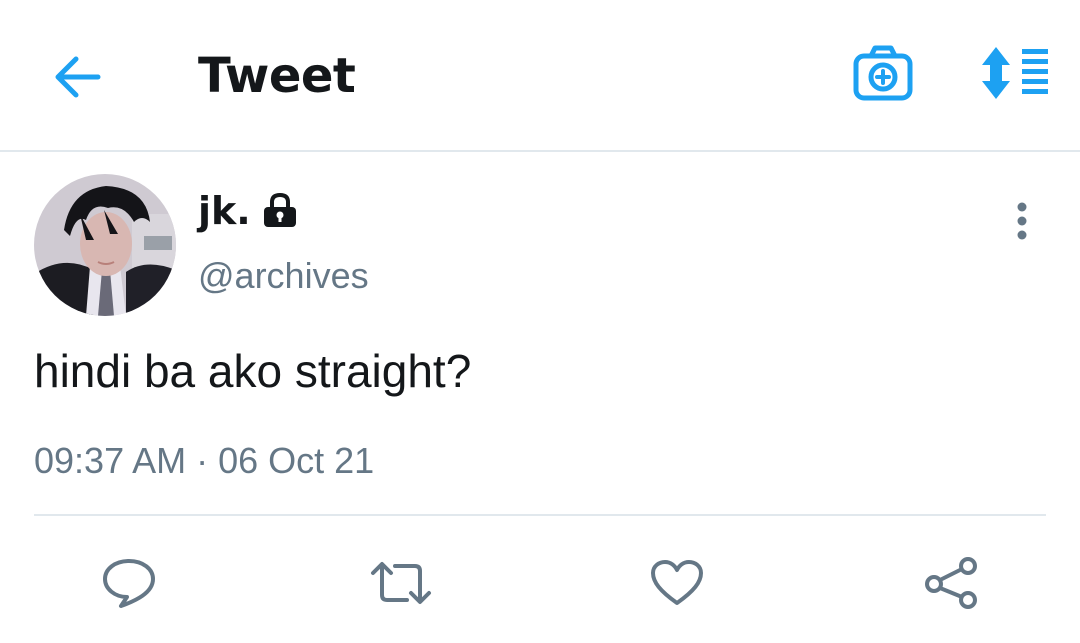  What do you see at coordinates (277, 76) in the screenshot?
I see `page-title: Tweet` at bounding box center [277, 76].